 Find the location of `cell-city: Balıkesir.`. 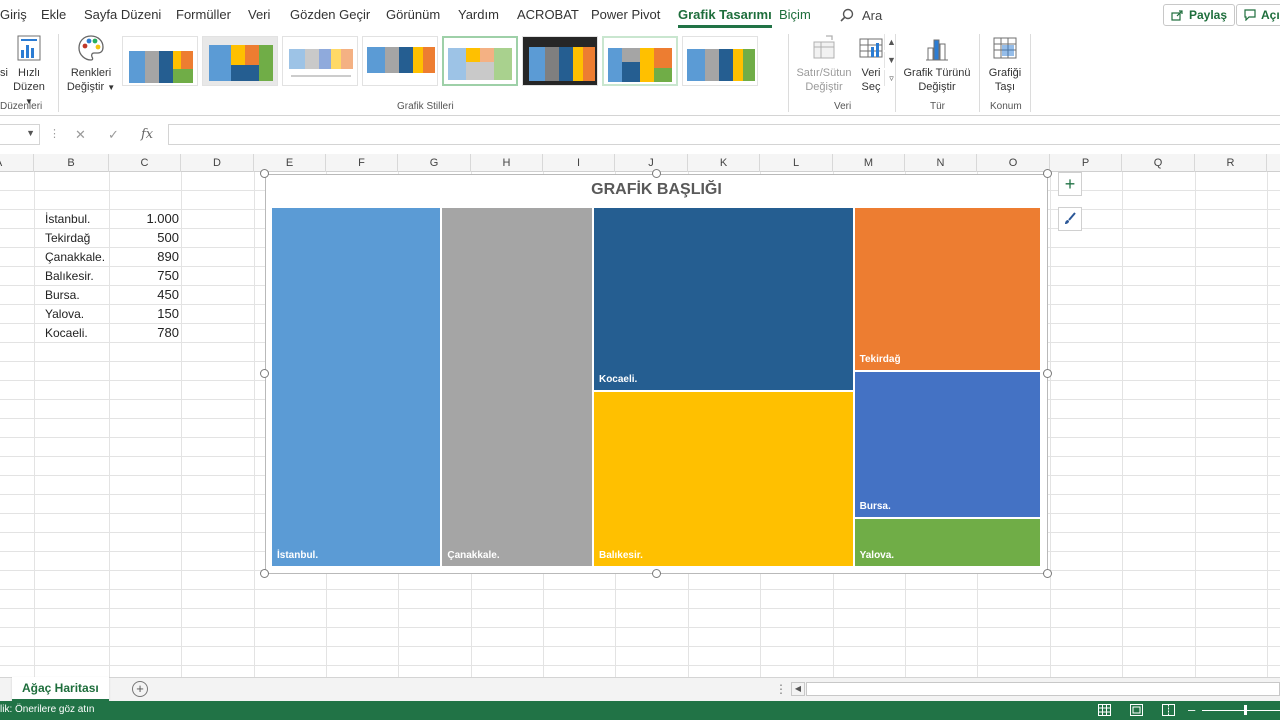

cell-city: Balıkesir. is located at coordinates (69, 276).